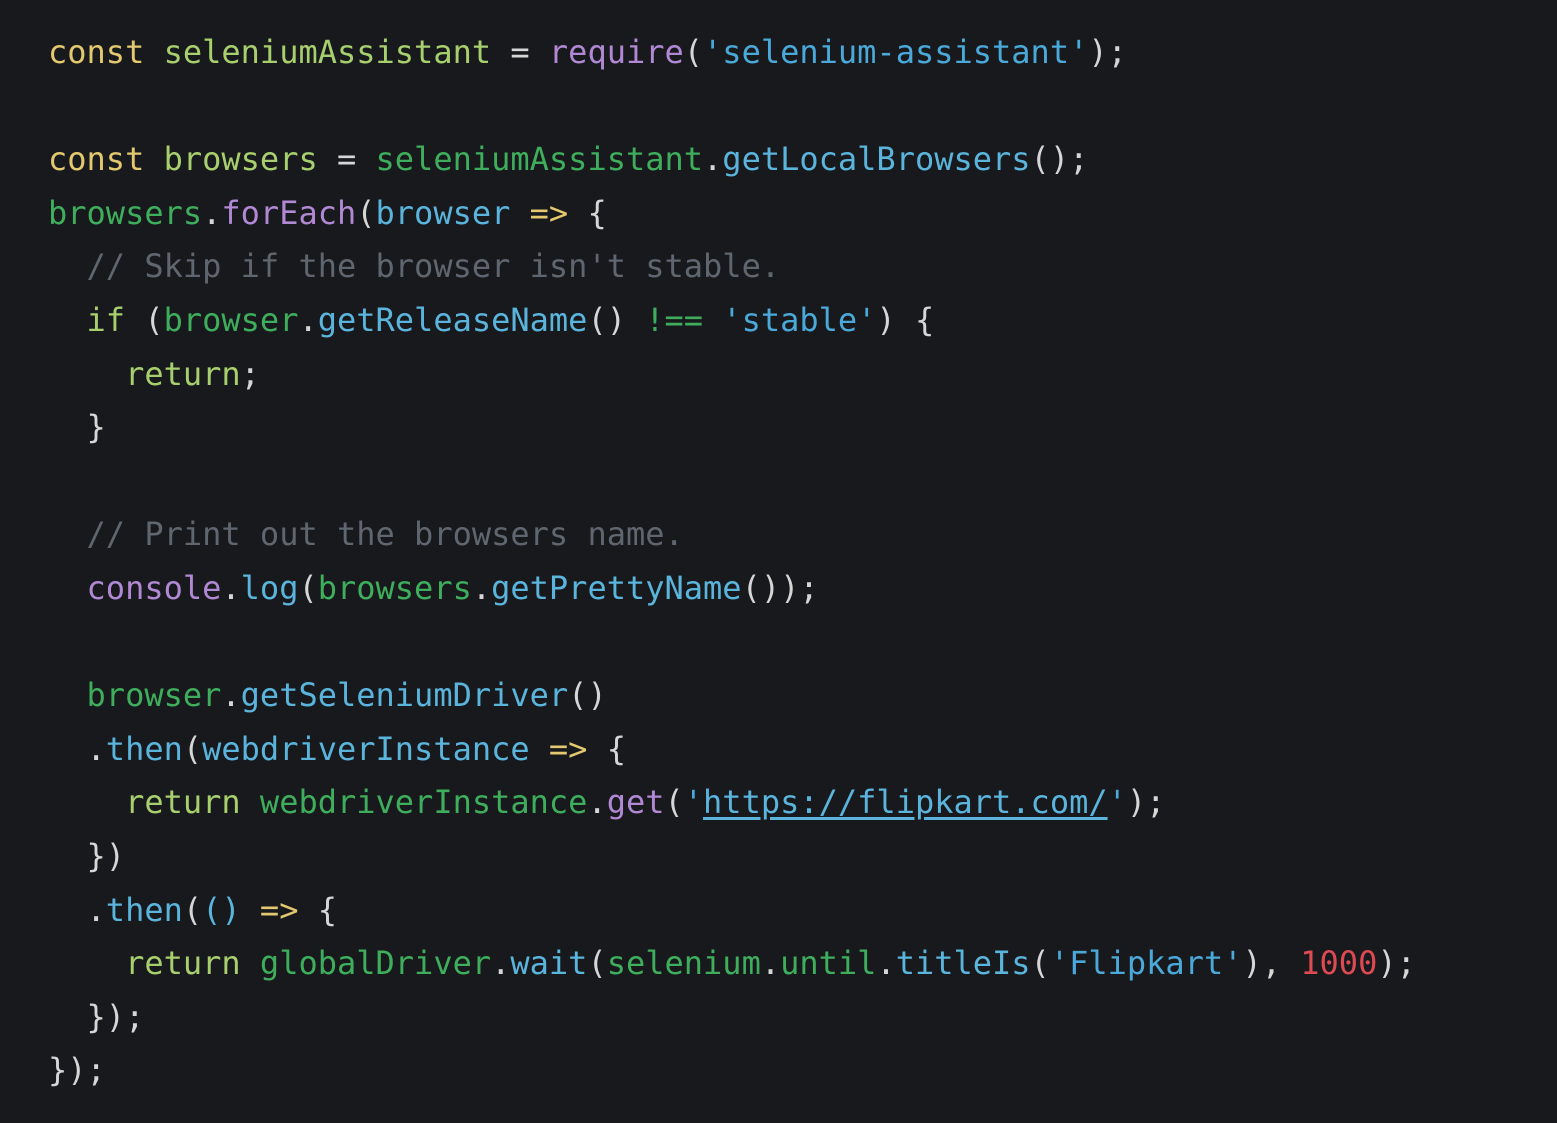  I want to click on code-line: }, so click(802, 428).